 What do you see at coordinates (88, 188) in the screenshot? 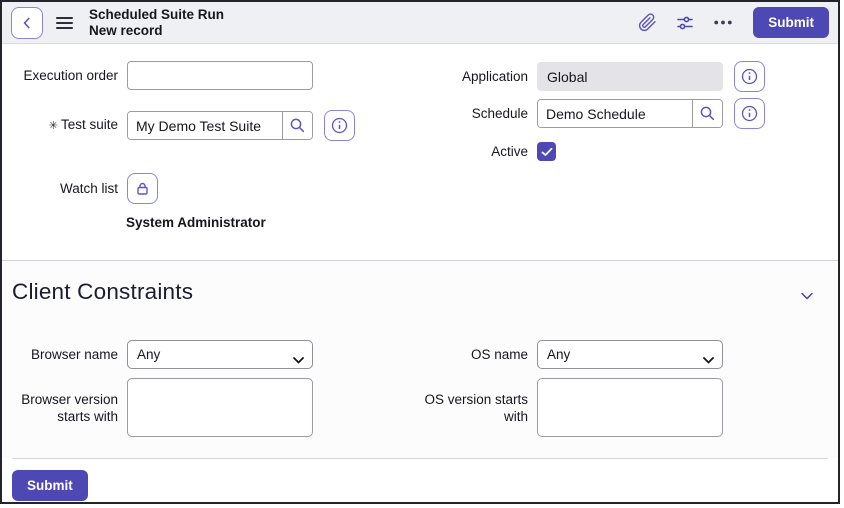
I see `watch-list-label: Watch list` at bounding box center [88, 188].